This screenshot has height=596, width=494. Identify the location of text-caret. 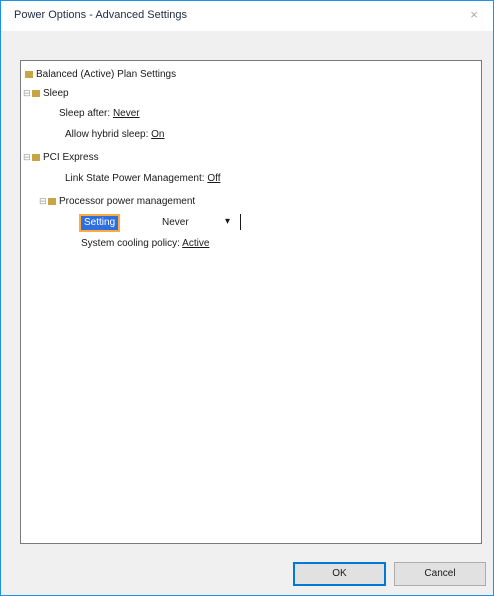
(240, 222).